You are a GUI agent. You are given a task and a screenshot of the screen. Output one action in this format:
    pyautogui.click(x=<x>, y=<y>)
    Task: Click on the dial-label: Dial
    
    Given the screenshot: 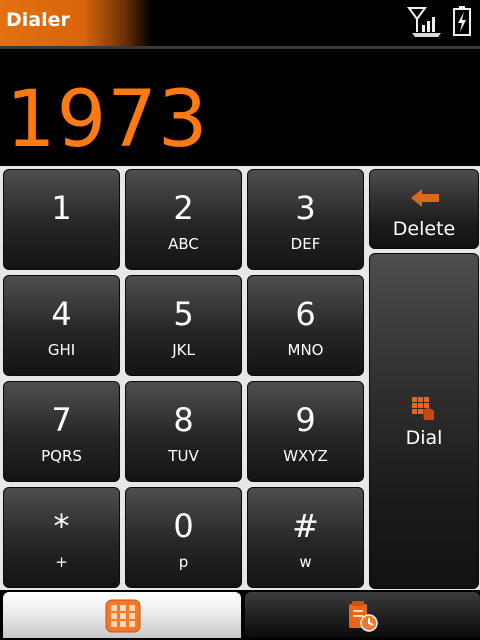 What is the action you would take?
    pyautogui.click(x=424, y=438)
    